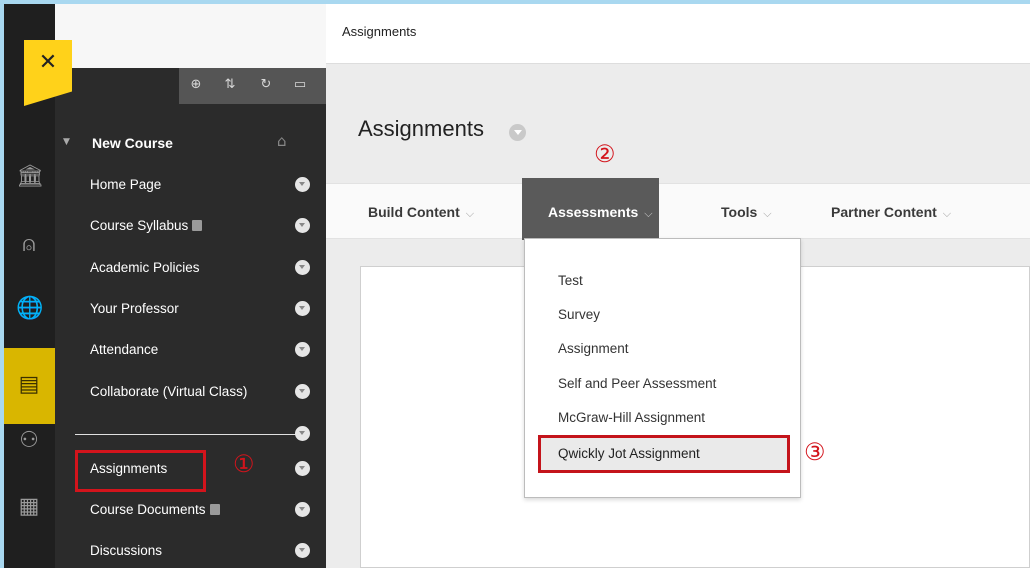  Describe the element at coordinates (29, 245) in the screenshot. I see `profile-icon: ⍝` at that location.